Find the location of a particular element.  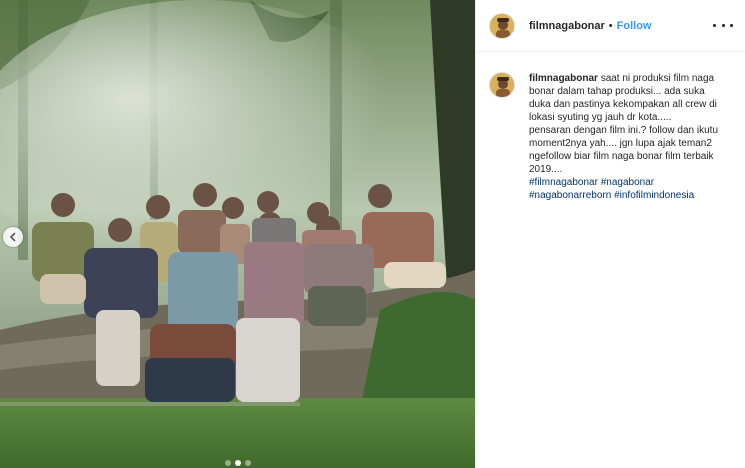

header-username: filmnagabonar is located at coordinates (567, 26).